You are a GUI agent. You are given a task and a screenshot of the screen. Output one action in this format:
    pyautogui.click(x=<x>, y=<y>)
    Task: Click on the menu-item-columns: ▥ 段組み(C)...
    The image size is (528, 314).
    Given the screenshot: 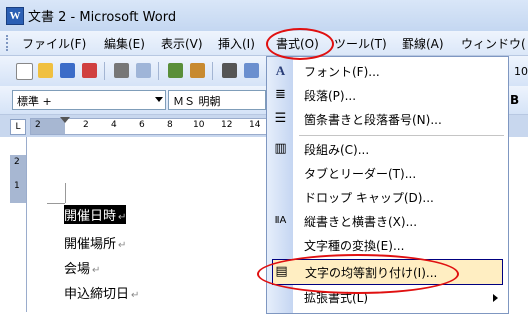 What is the action you would take?
    pyautogui.click(x=387, y=149)
    